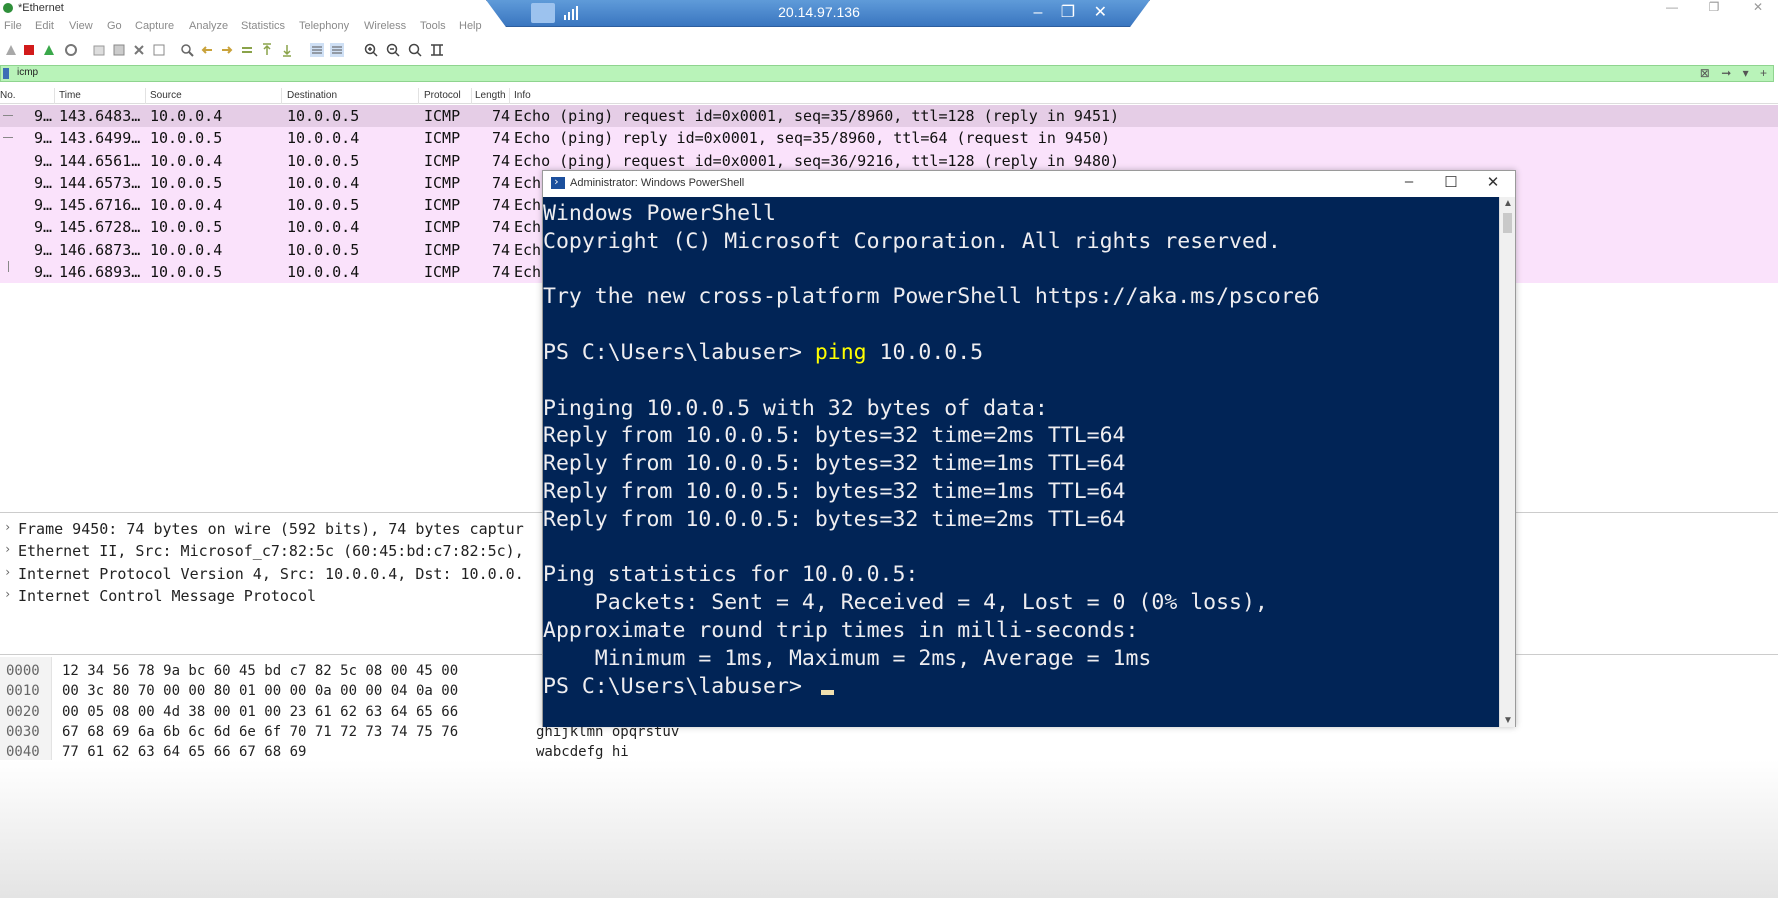 The height and width of the screenshot is (898, 1778). Describe the element at coordinates (433, 26) in the screenshot. I see `menu-tools: Tools` at that location.